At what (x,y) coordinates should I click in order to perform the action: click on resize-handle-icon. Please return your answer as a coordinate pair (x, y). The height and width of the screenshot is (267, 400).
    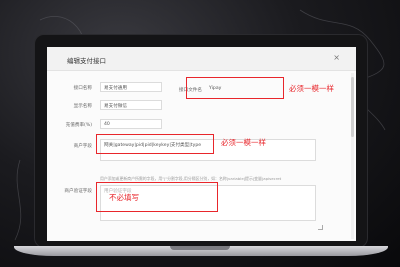
    Looking at the image, I should click on (320, 227).